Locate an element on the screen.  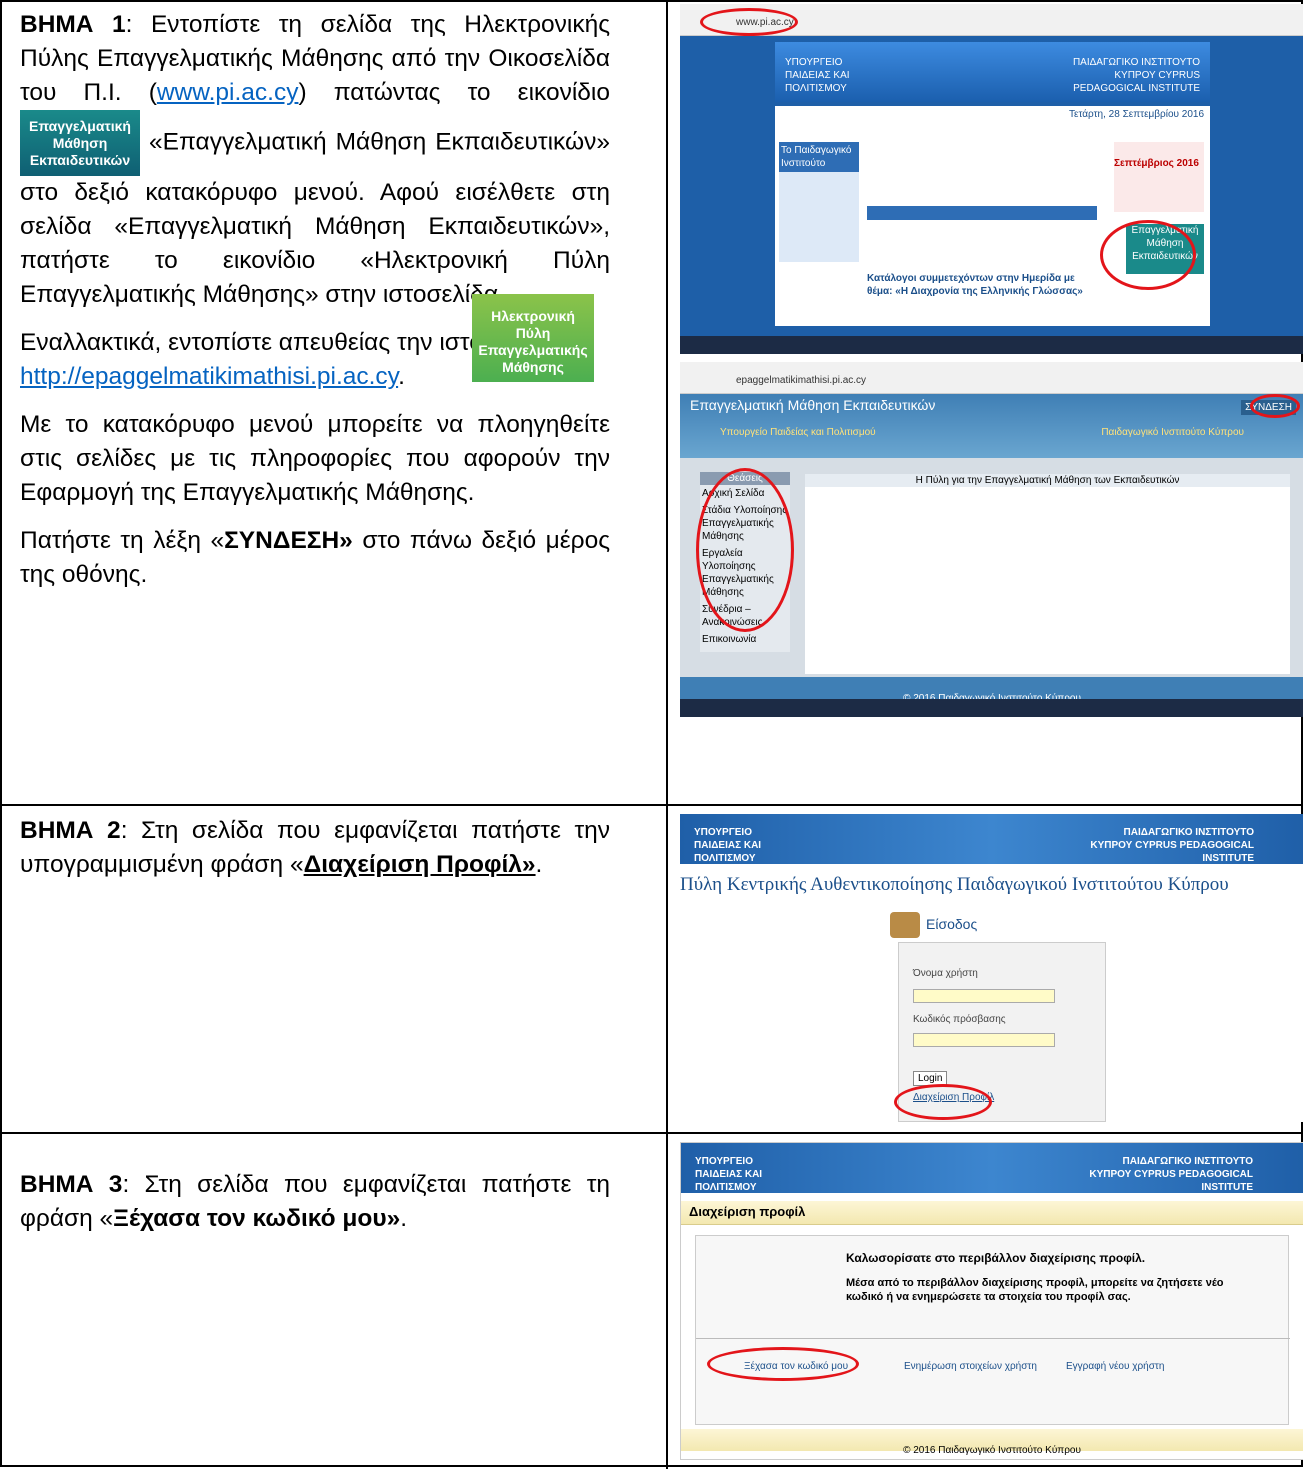
menu-item-contact: Επικοινωνία is located at coordinates (745, 639).